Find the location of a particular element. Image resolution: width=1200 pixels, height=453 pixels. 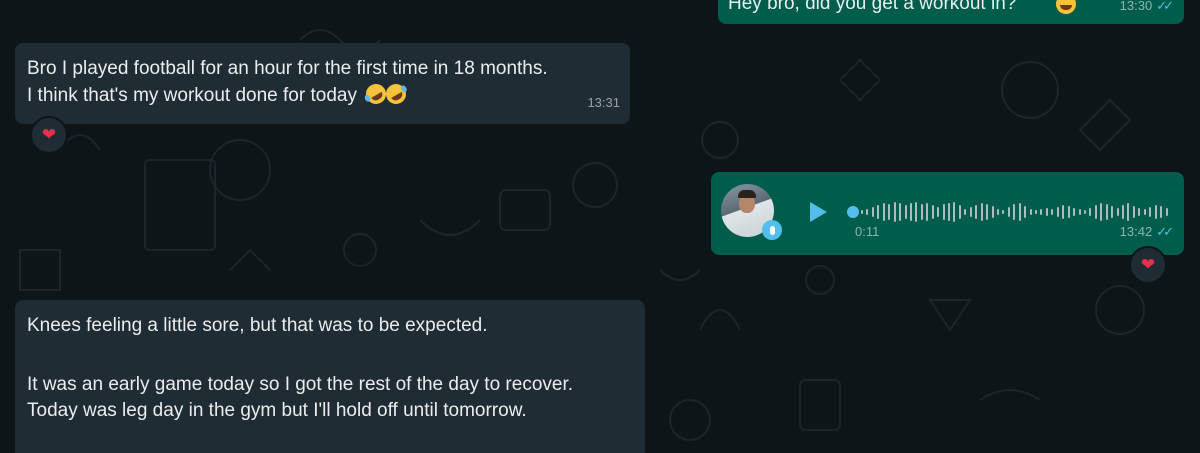

message-timestamp: 13:42 ✓✓ is located at coordinates (1146, 232).